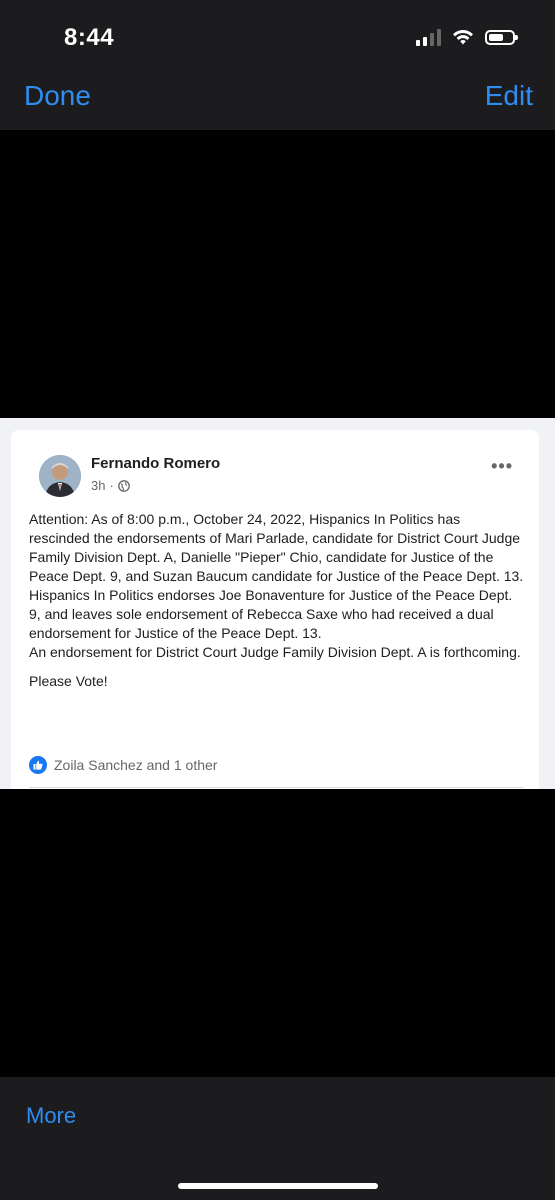 The height and width of the screenshot is (1200, 555). Describe the element at coordinates (276, 787) in the screenshot. I see `post-divider` at that location.